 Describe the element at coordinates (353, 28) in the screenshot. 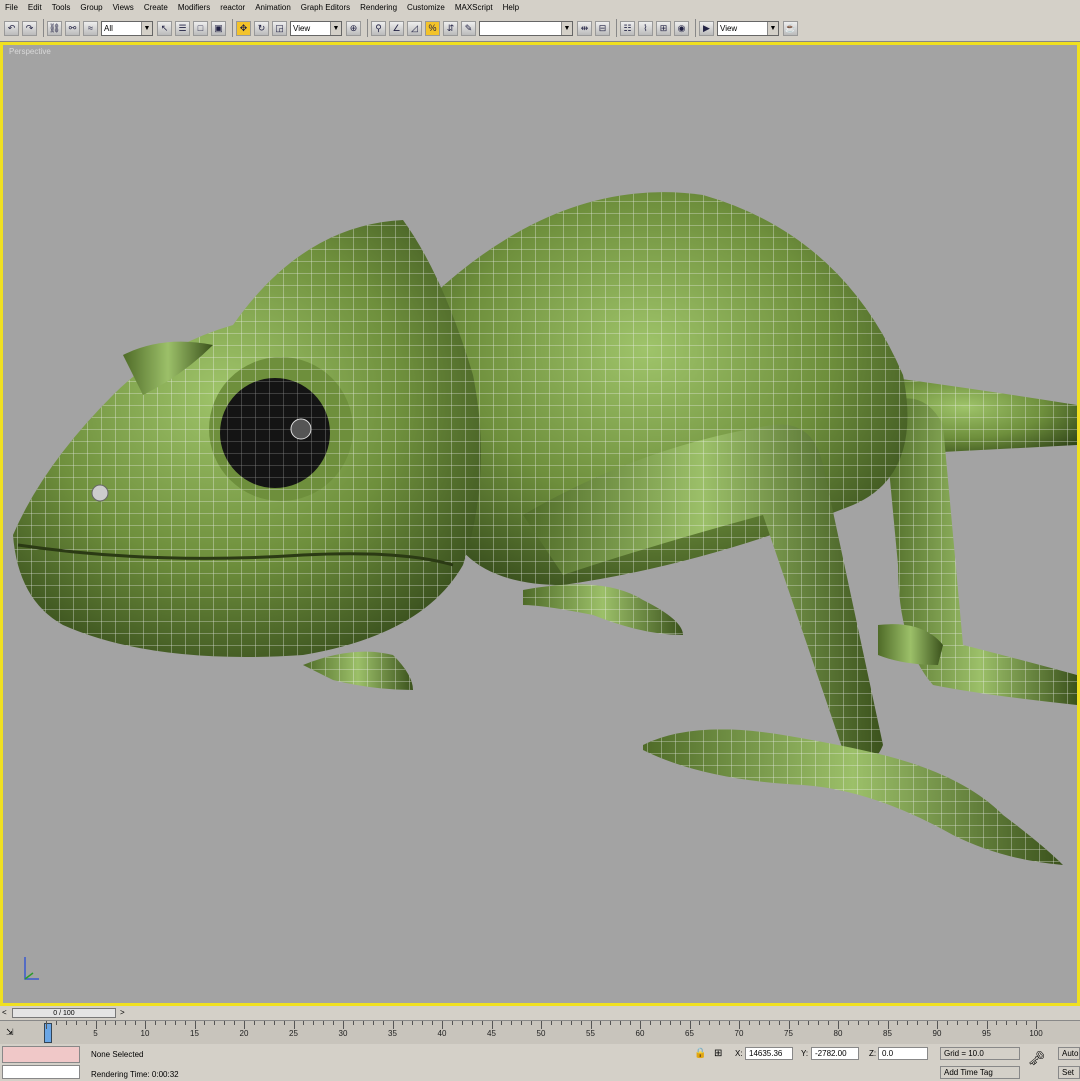

I see `pivot-center-icon: ⊕` at that location.